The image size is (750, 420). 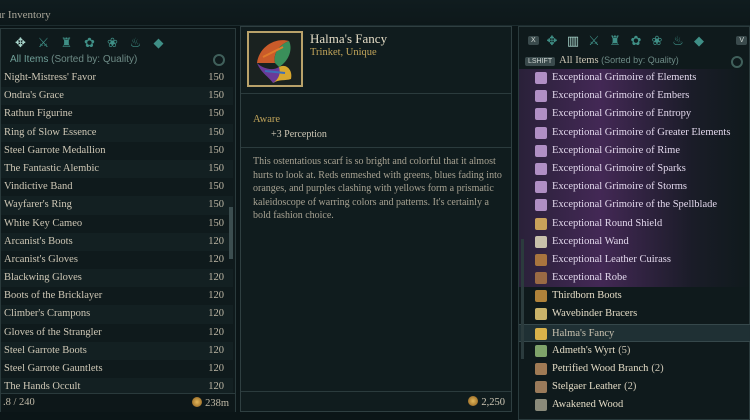 I want to click on item-name: Thirdborn Boots, so click(x=587, y=295).